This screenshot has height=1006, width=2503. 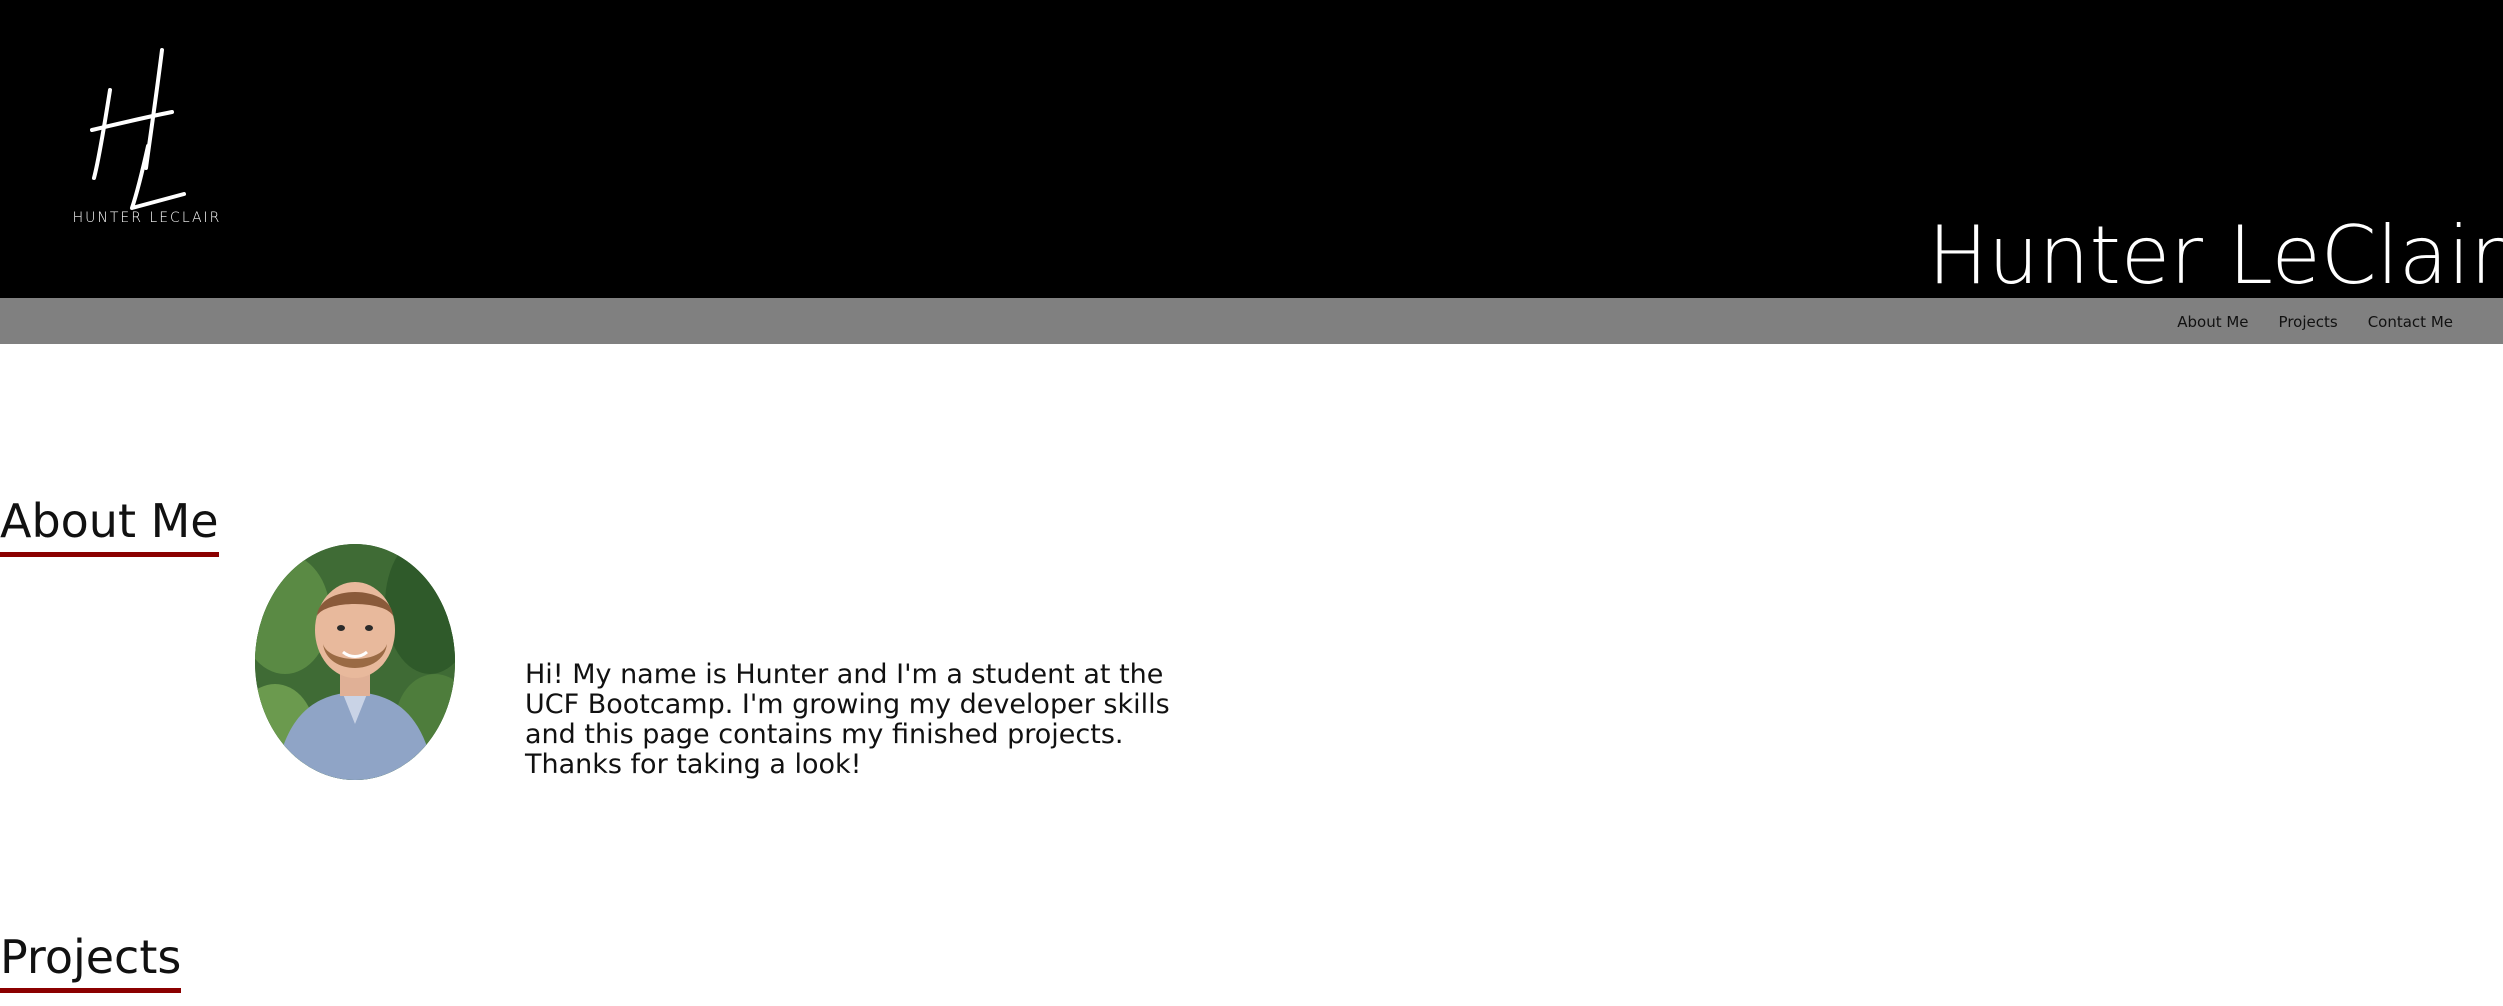 I want to click on logo-wordmark: HUNTER LECLAIR, so click(x=147, y=218).